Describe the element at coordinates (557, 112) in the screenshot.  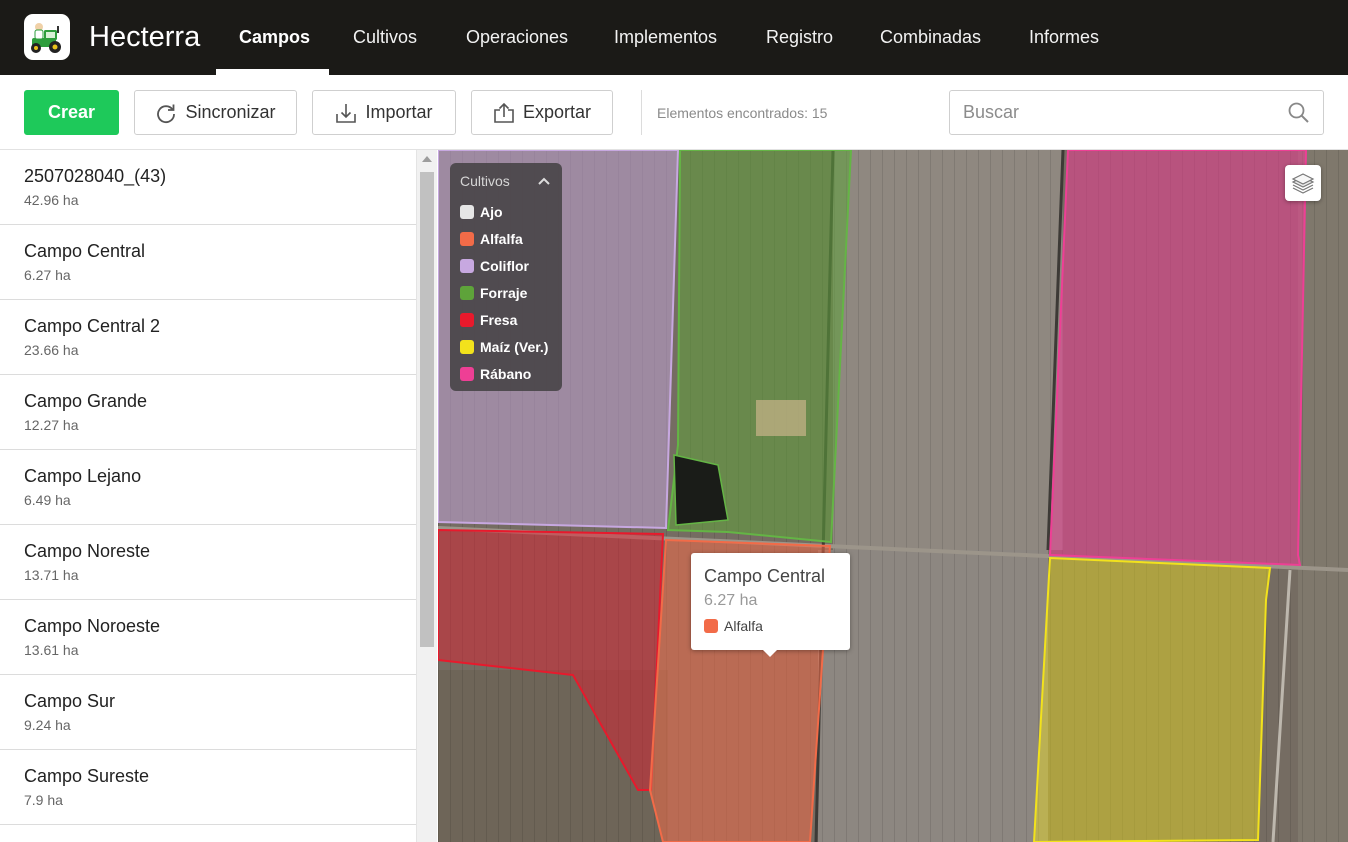
I see `export-button-label: Exportar` at that location.